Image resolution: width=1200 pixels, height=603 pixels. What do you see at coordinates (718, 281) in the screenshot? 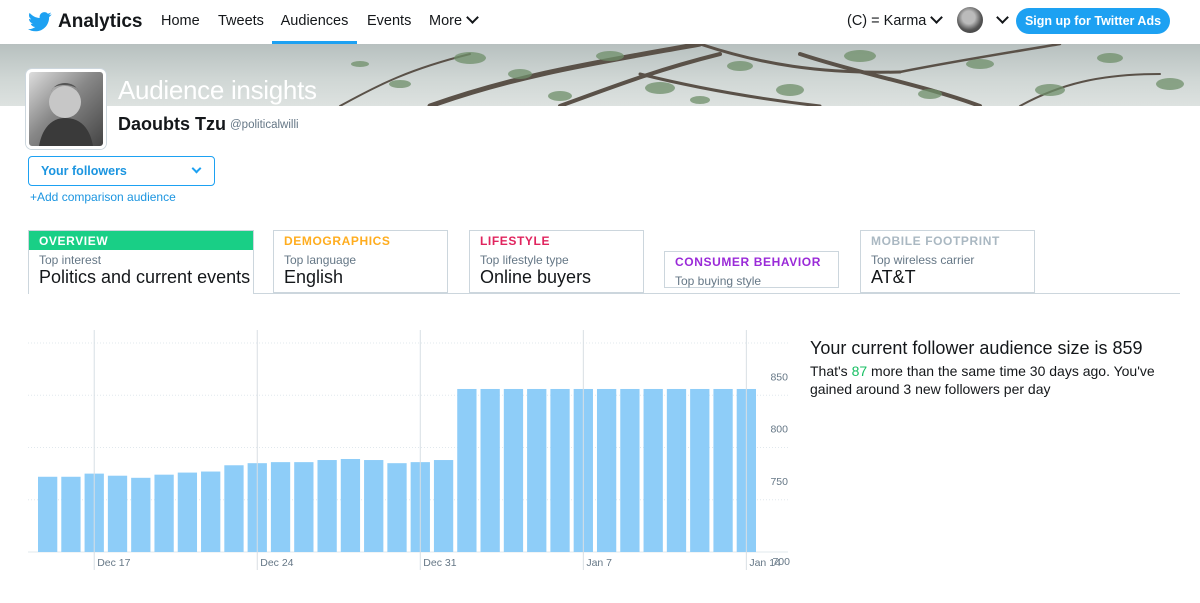
I see `tab-consumer-behavior-sub: Top buying style` at bounding box center [718, 281].